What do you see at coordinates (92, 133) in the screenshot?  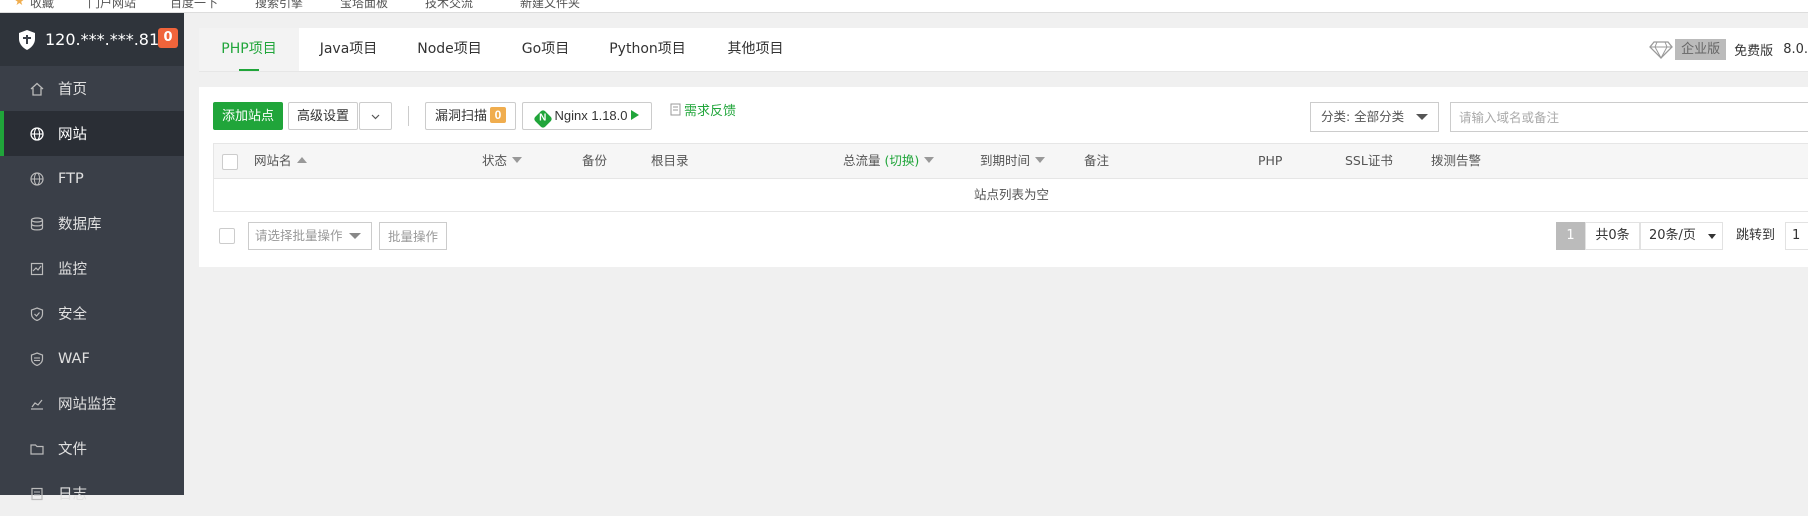 I see `sidebar-item-website: 网站` at bounding box center [92, 133].